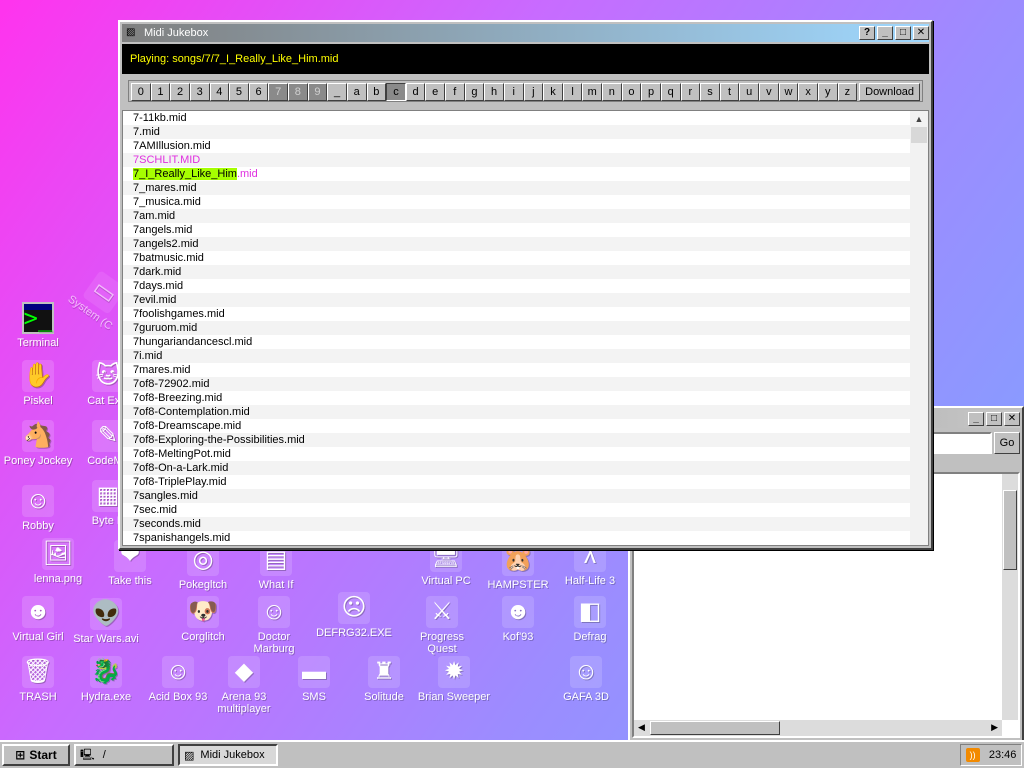 The width and height of the screenshot is (1024, 768). Describe the element at coordinates (516, 454) in the screenshot. I see `file-row: 7of8-MeltingPot.mid` at that location.